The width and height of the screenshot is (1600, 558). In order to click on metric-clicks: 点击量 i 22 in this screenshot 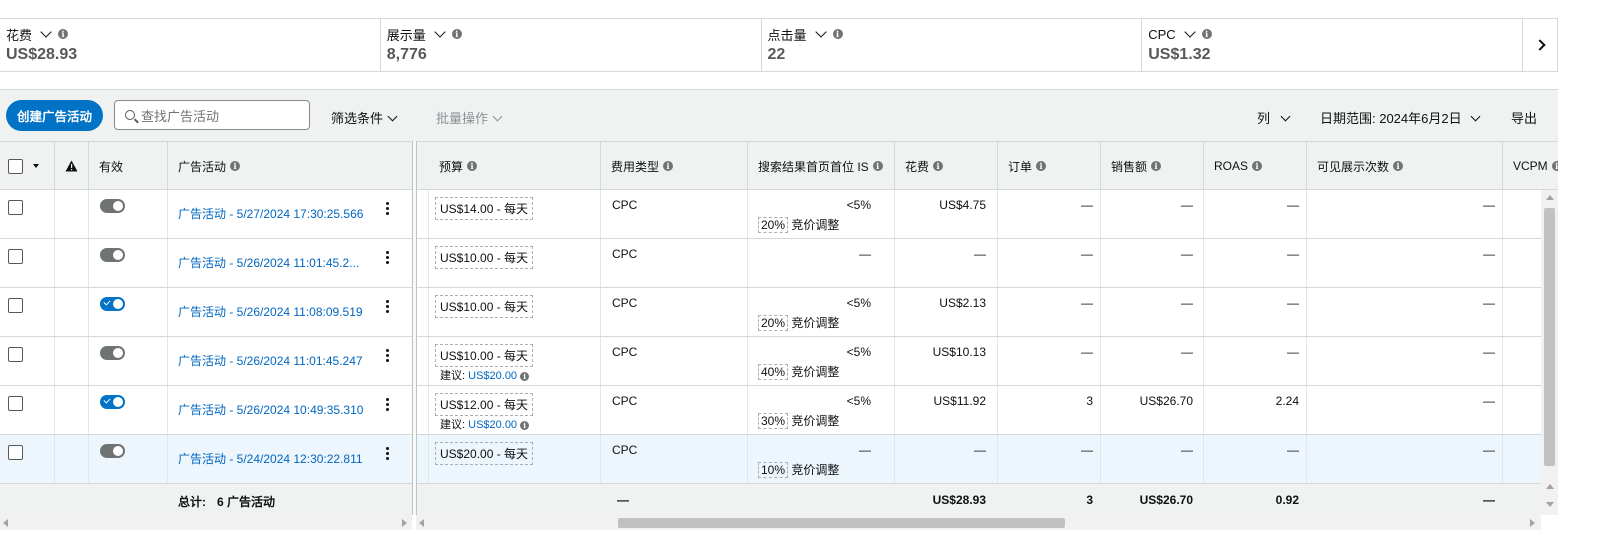, I will do `click(952, 45)`.